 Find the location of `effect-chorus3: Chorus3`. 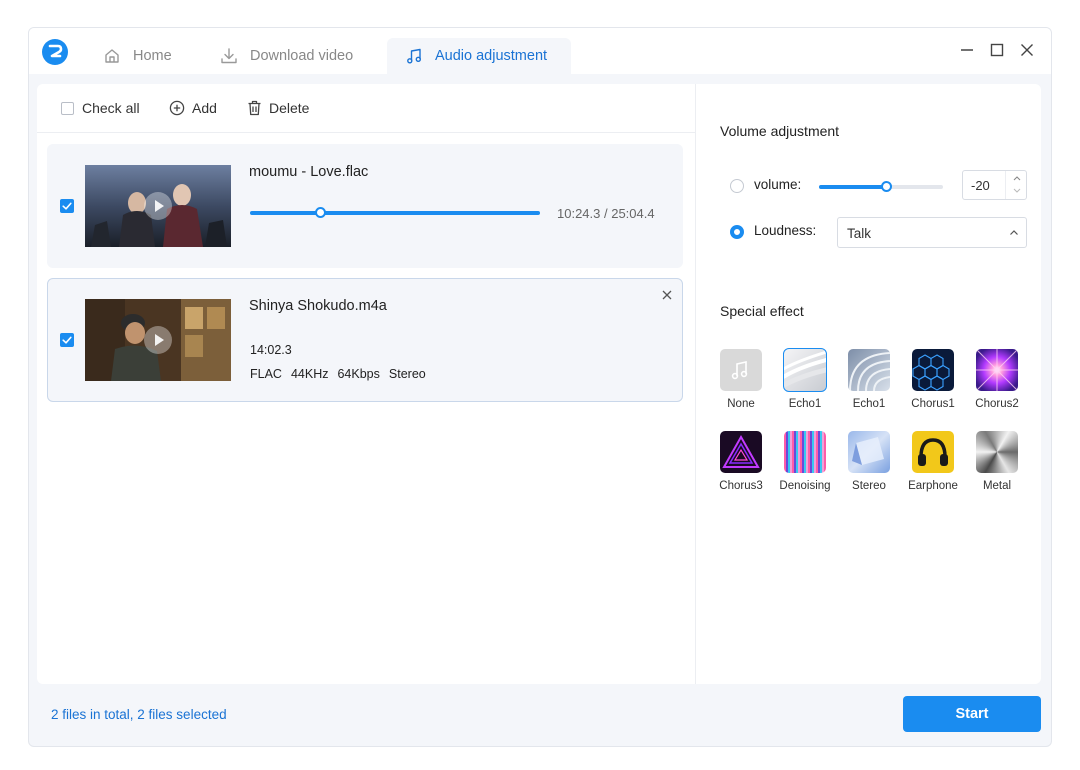

effect-chorus3: Chorus3 is located at coordinates (741, 461).